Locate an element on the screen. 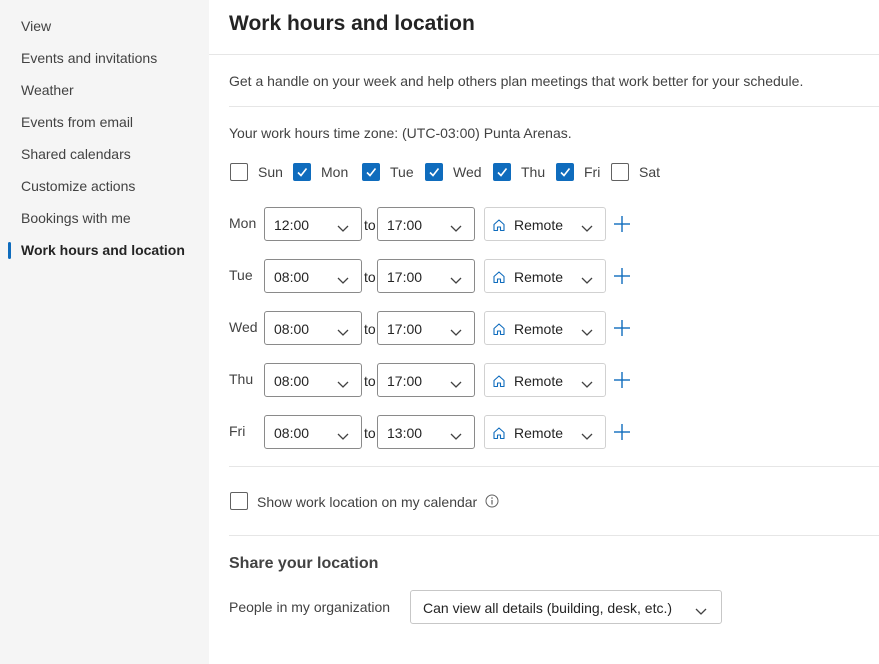  location-dropdown-fri: Remote is located at coordinates (545, 432).